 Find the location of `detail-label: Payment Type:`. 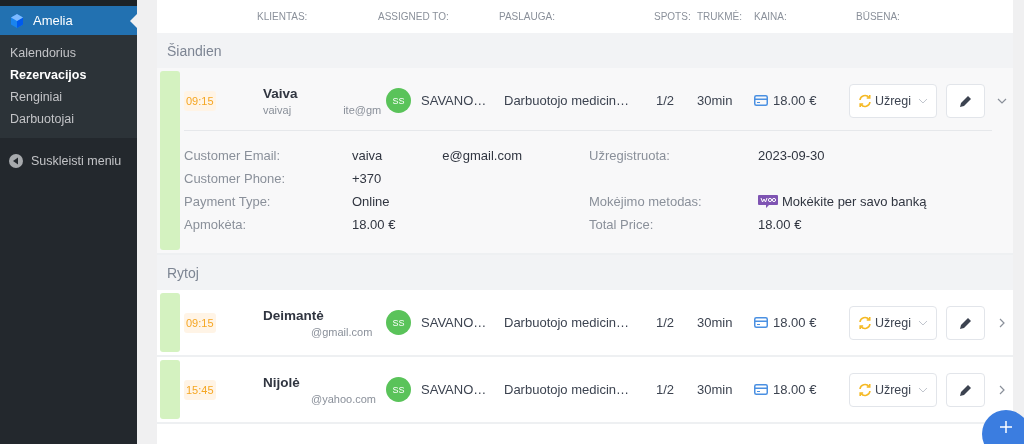

detail-label: Payment Type: is located at coordinates (228, 201).